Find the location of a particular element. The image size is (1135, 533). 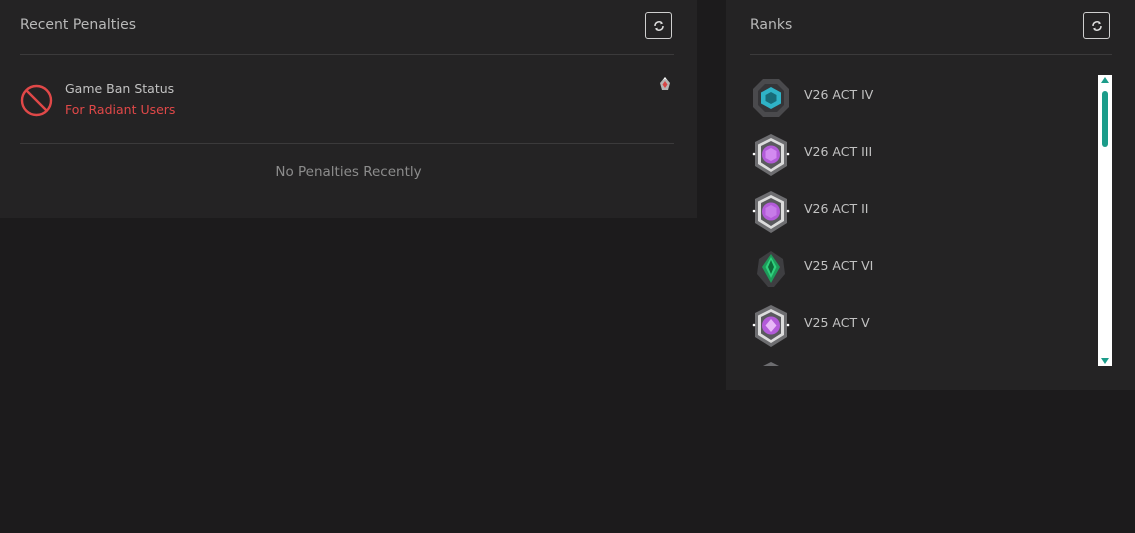

rank-partial-icon is located at coordinates (771, 364).